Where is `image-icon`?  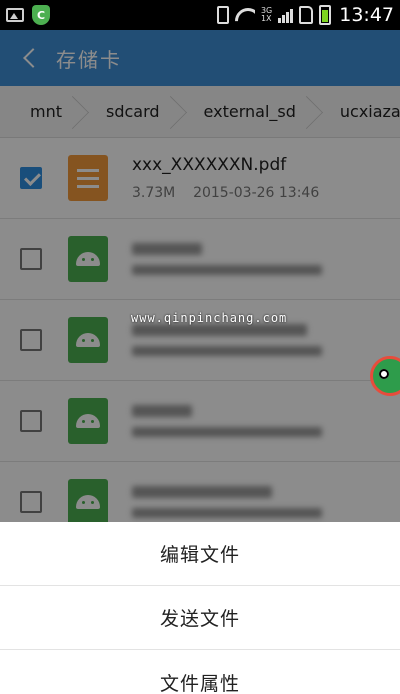 image-icon is located at coordinates (15, 15).